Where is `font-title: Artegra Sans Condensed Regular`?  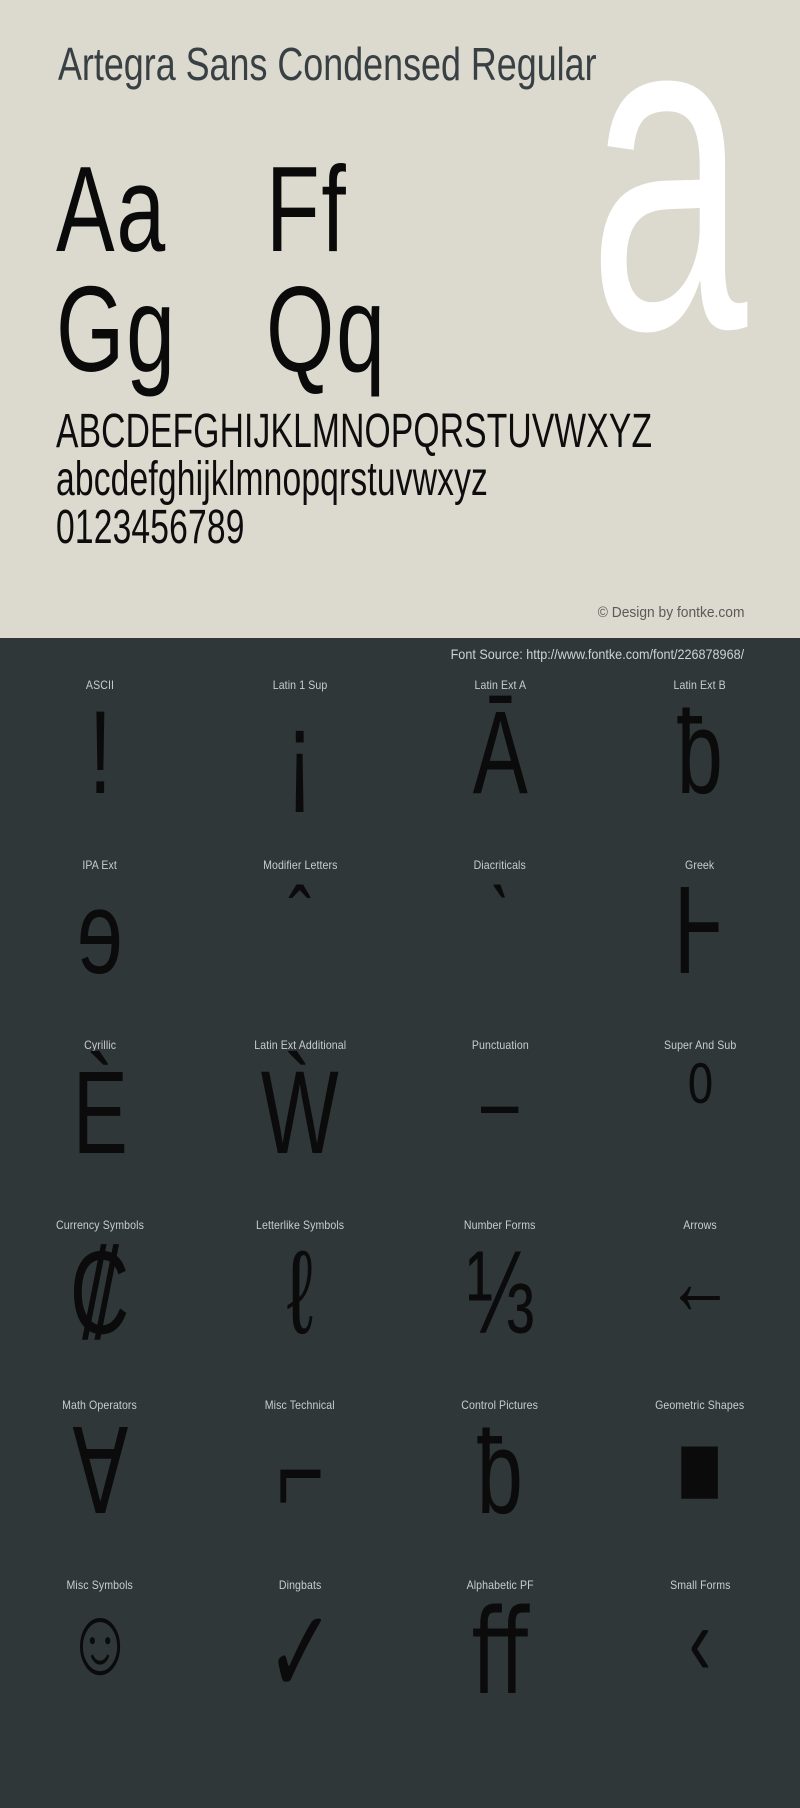
font-title: Artegra Sans Condensed Regular is located at coordinates (327, 64).